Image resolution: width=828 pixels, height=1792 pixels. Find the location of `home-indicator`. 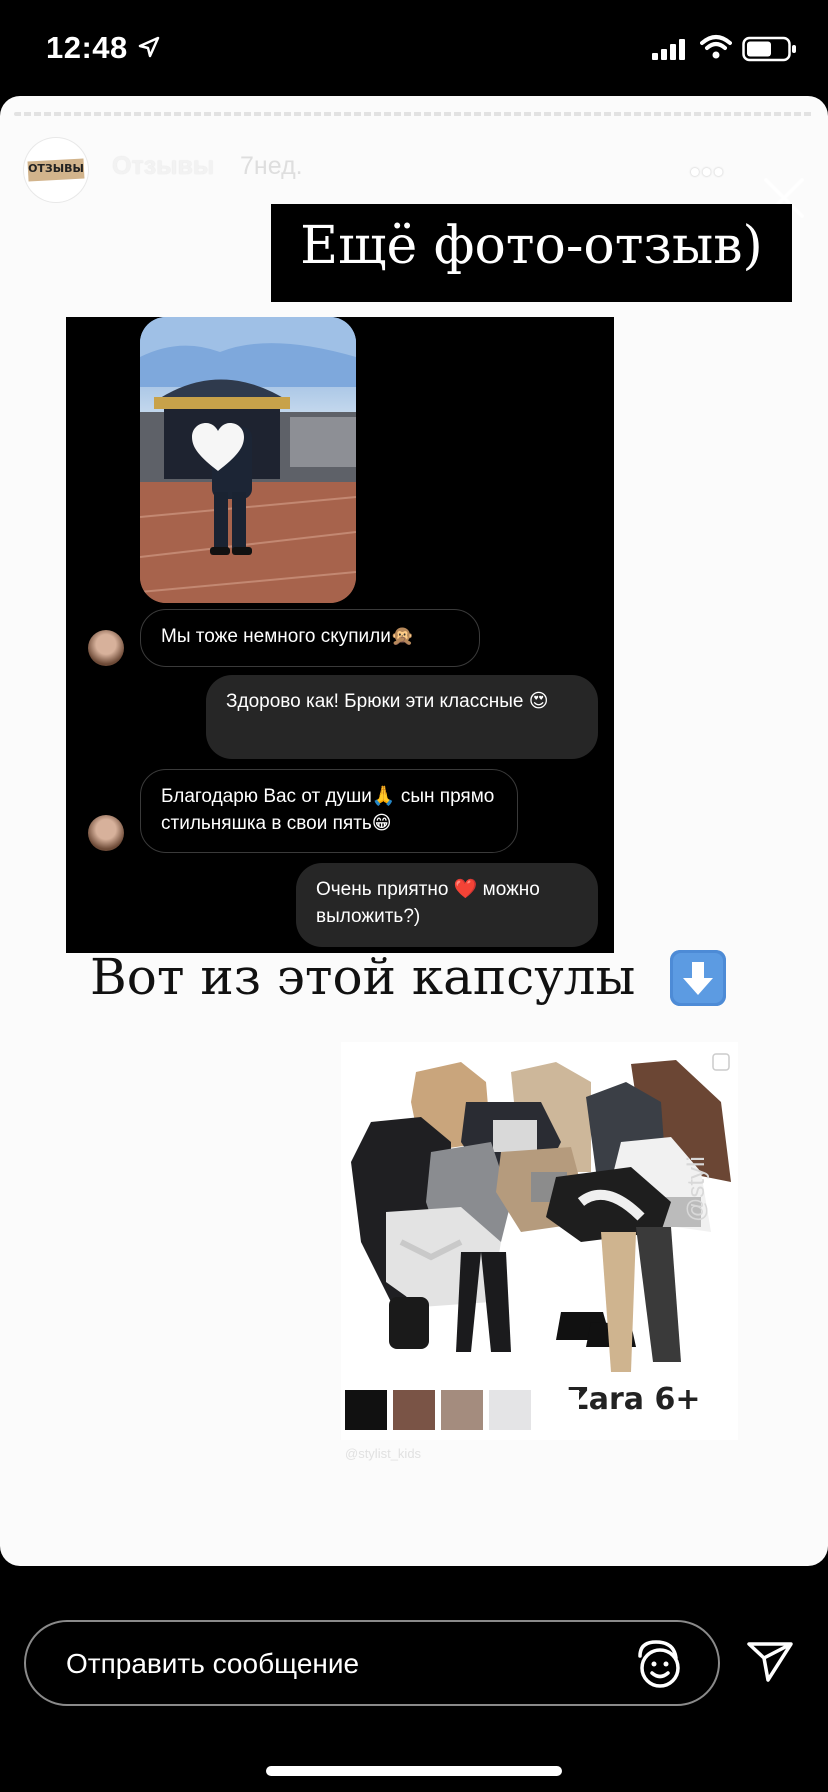

home-indicator is located at coordinates (414, 1771).